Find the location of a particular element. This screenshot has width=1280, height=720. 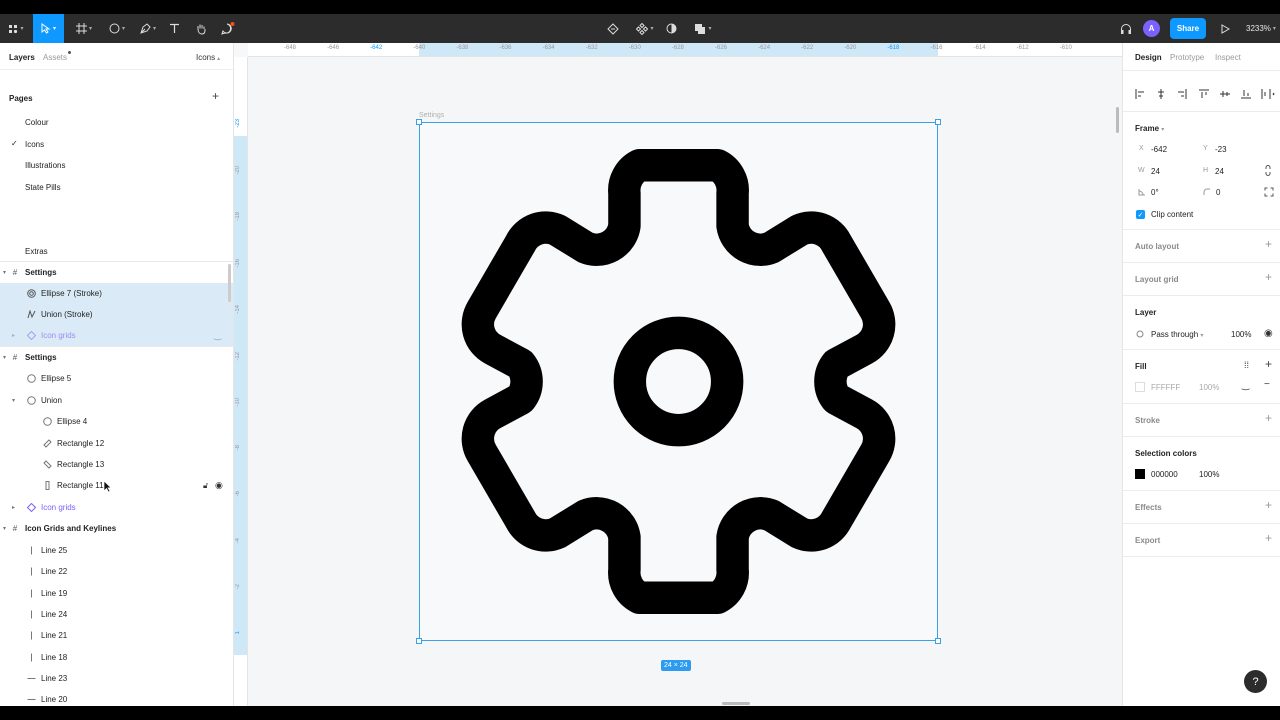

shape-tool-button: ▾ is located at coordinates (117, 28).